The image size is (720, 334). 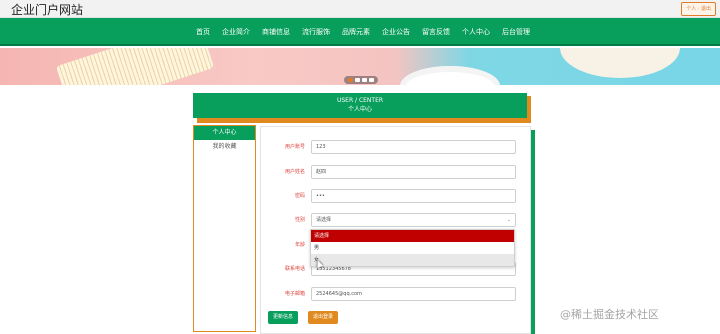 I want to click on top-bar: 企业门户网站 个人 · 退出, so click(x=360, y=9).